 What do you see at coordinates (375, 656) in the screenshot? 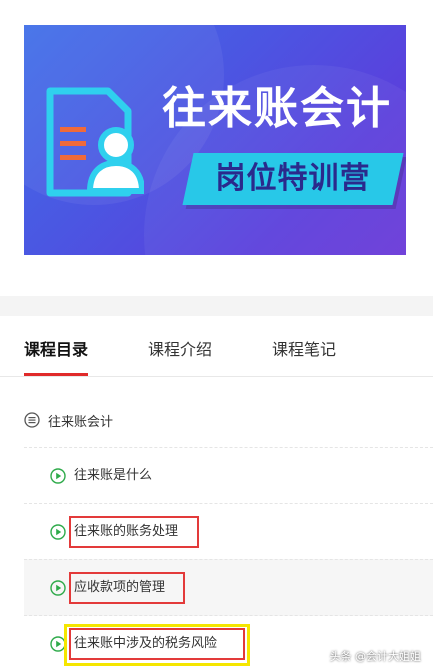
I see `watermark: 头条 @会计大姐姐` at bounding box center [375, 656].